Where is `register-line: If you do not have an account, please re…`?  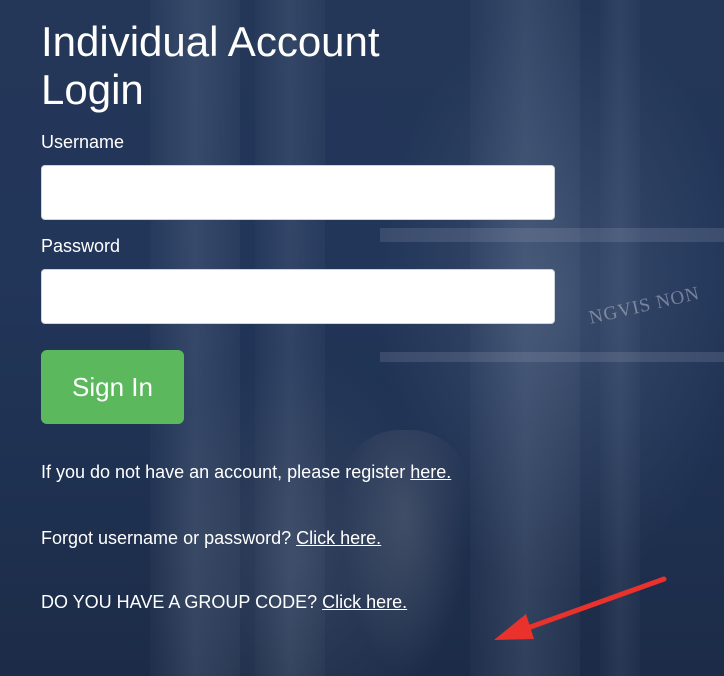 register-line: If you do not have an account, please re… is located at coordinates (321, 472).